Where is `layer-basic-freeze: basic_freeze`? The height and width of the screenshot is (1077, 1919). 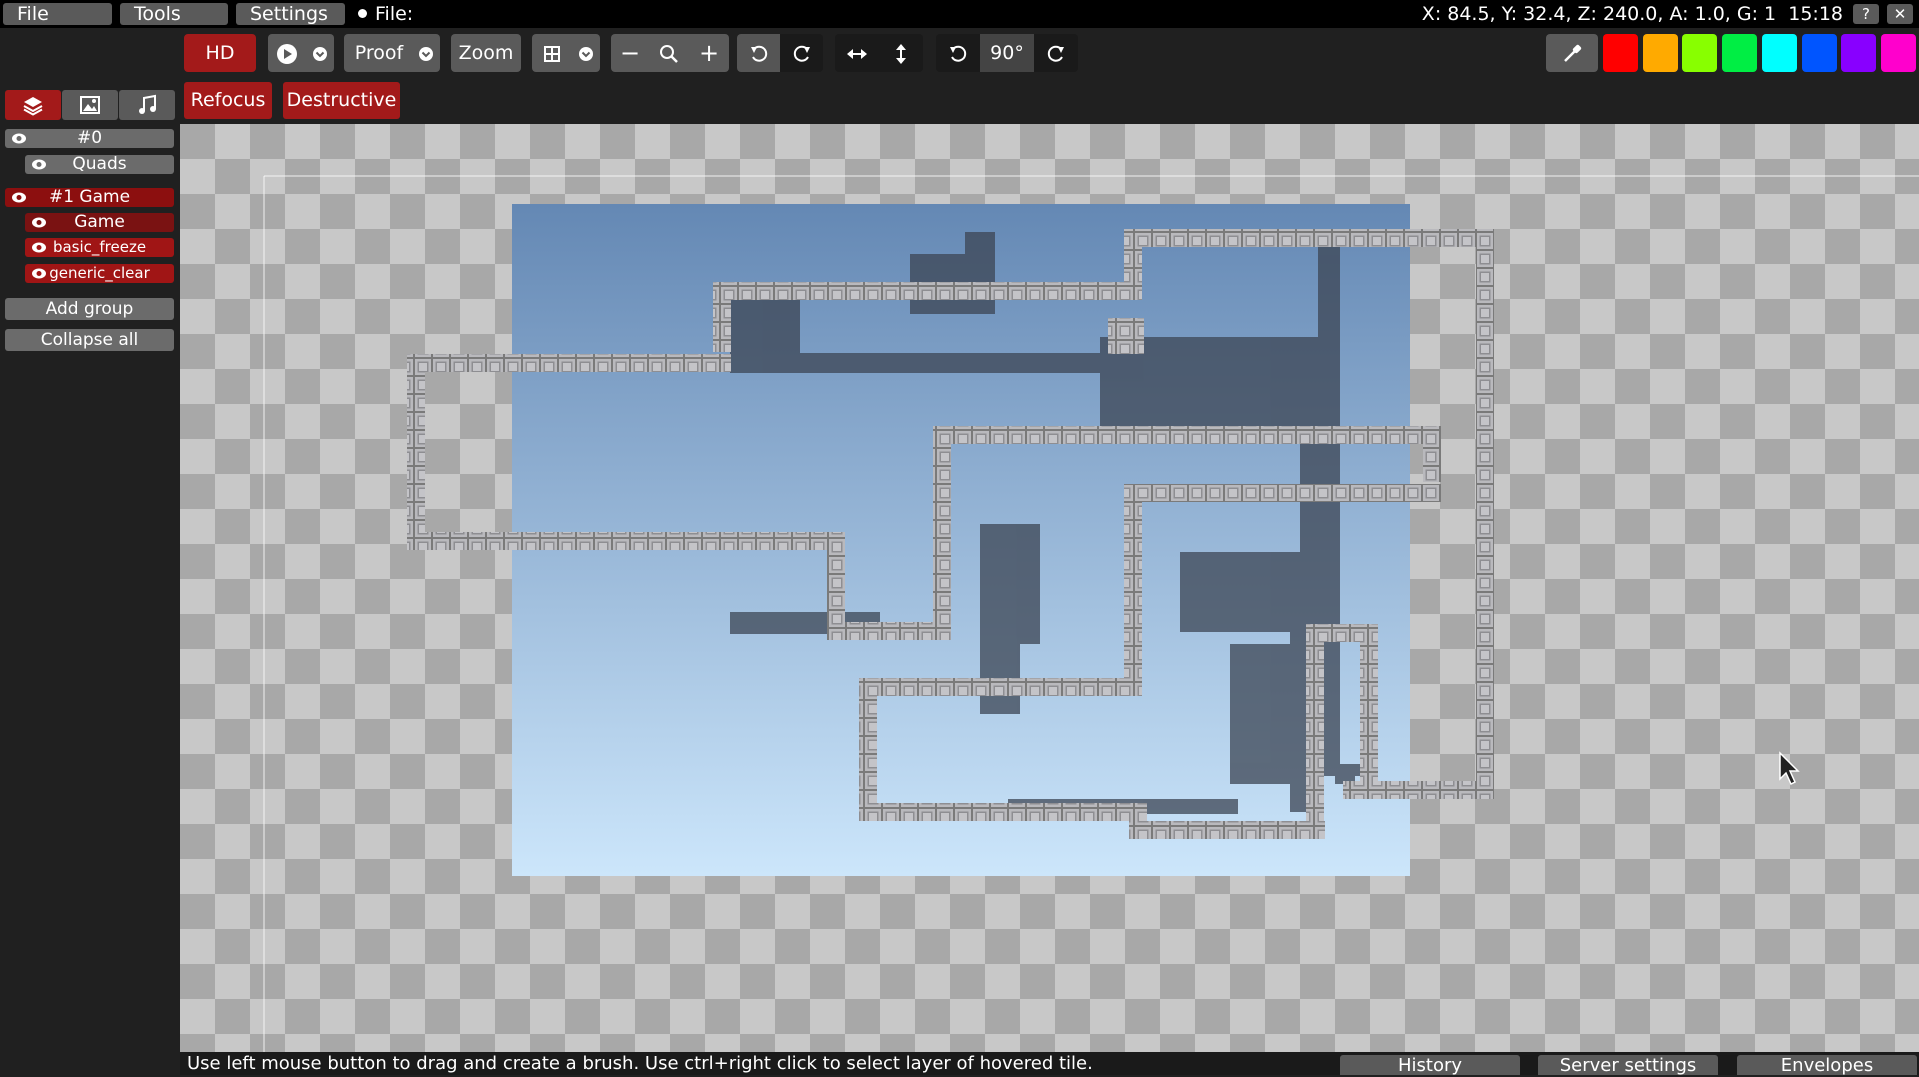
layer-basic-freeze: basic_freeze is located at coordinates (99, 247).